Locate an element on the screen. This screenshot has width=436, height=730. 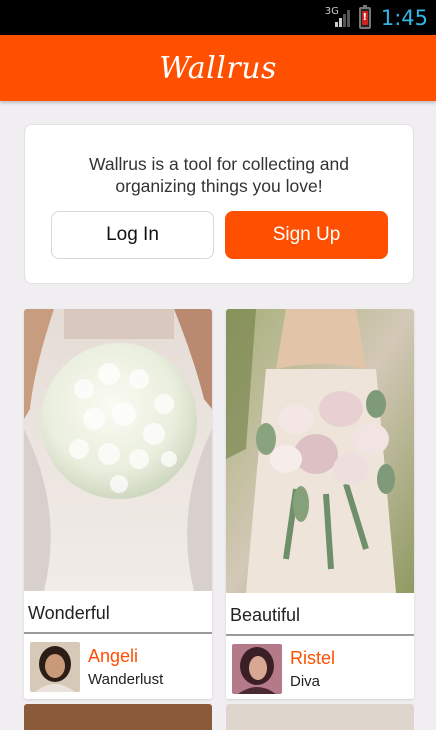
pin-caption: Wonderful is located at coordinates (69, 613).